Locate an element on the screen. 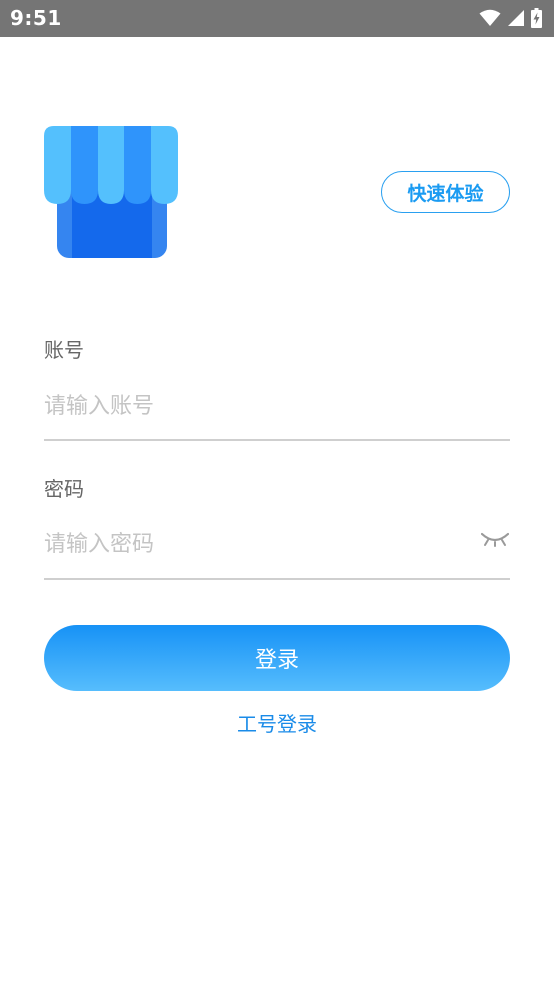 Image resolution: width=554 pixels, height=984 pixels. battery-charging-icon is located at coordinates (536, 18).